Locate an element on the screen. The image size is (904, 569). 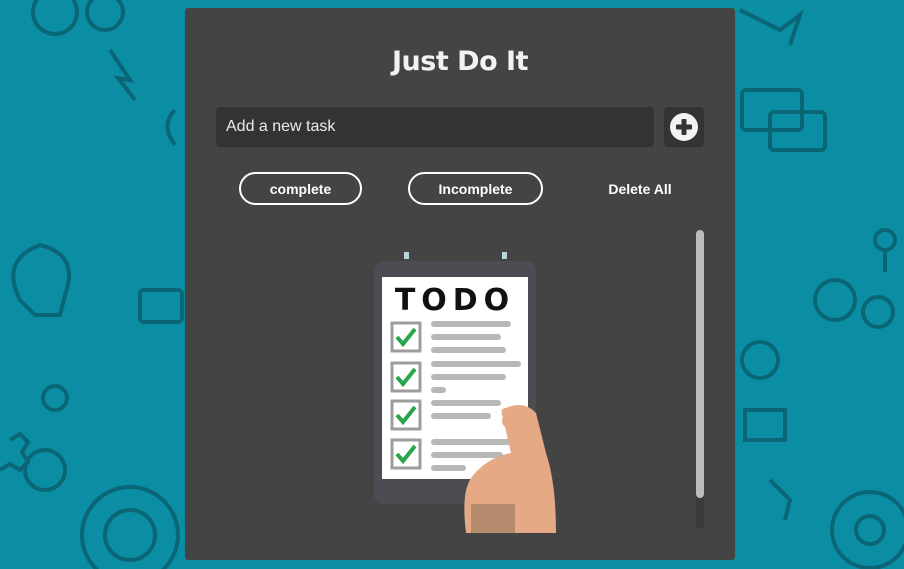
new-task-input is located at coordinates (435, 127).